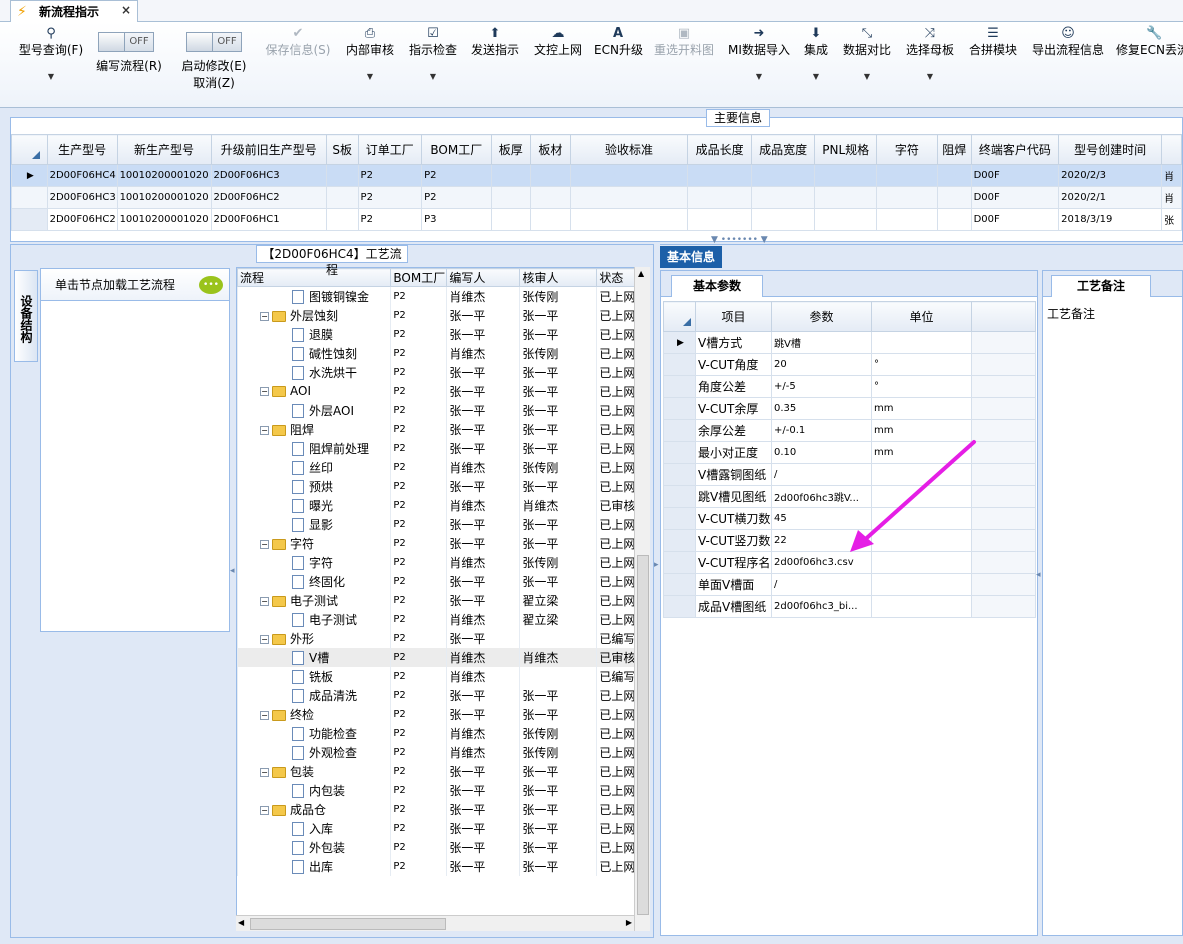 This screenshot has width=1183, height=944. I want to click on chat-bubble-icon: •••, so click(211, 285).